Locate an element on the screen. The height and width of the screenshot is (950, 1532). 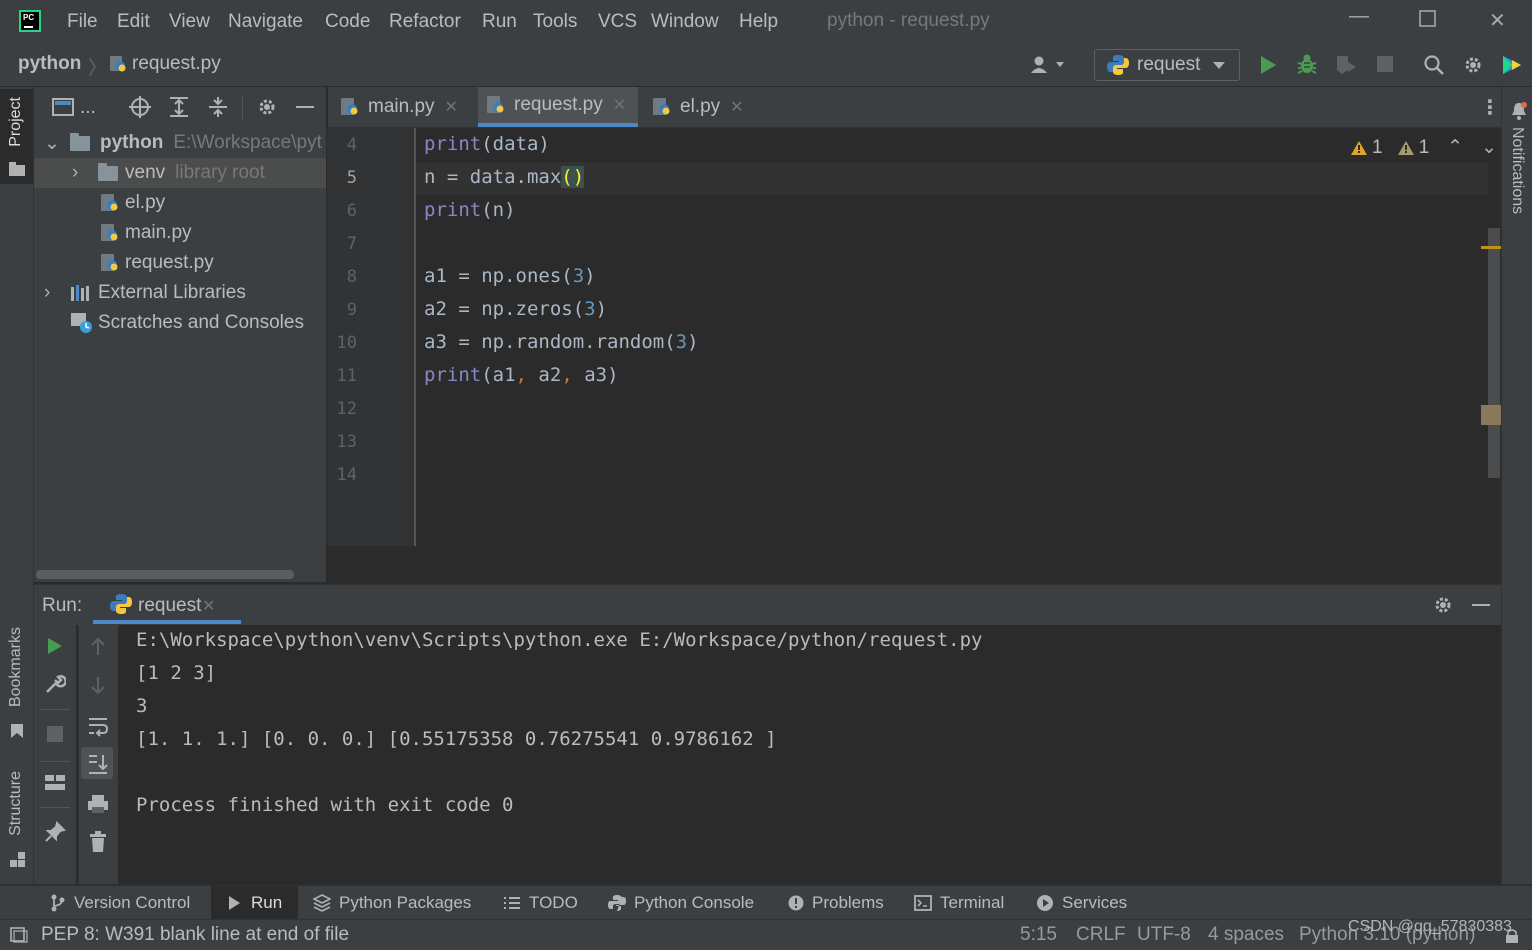
soft-wrap-icon is located at coordinates (98, 726).